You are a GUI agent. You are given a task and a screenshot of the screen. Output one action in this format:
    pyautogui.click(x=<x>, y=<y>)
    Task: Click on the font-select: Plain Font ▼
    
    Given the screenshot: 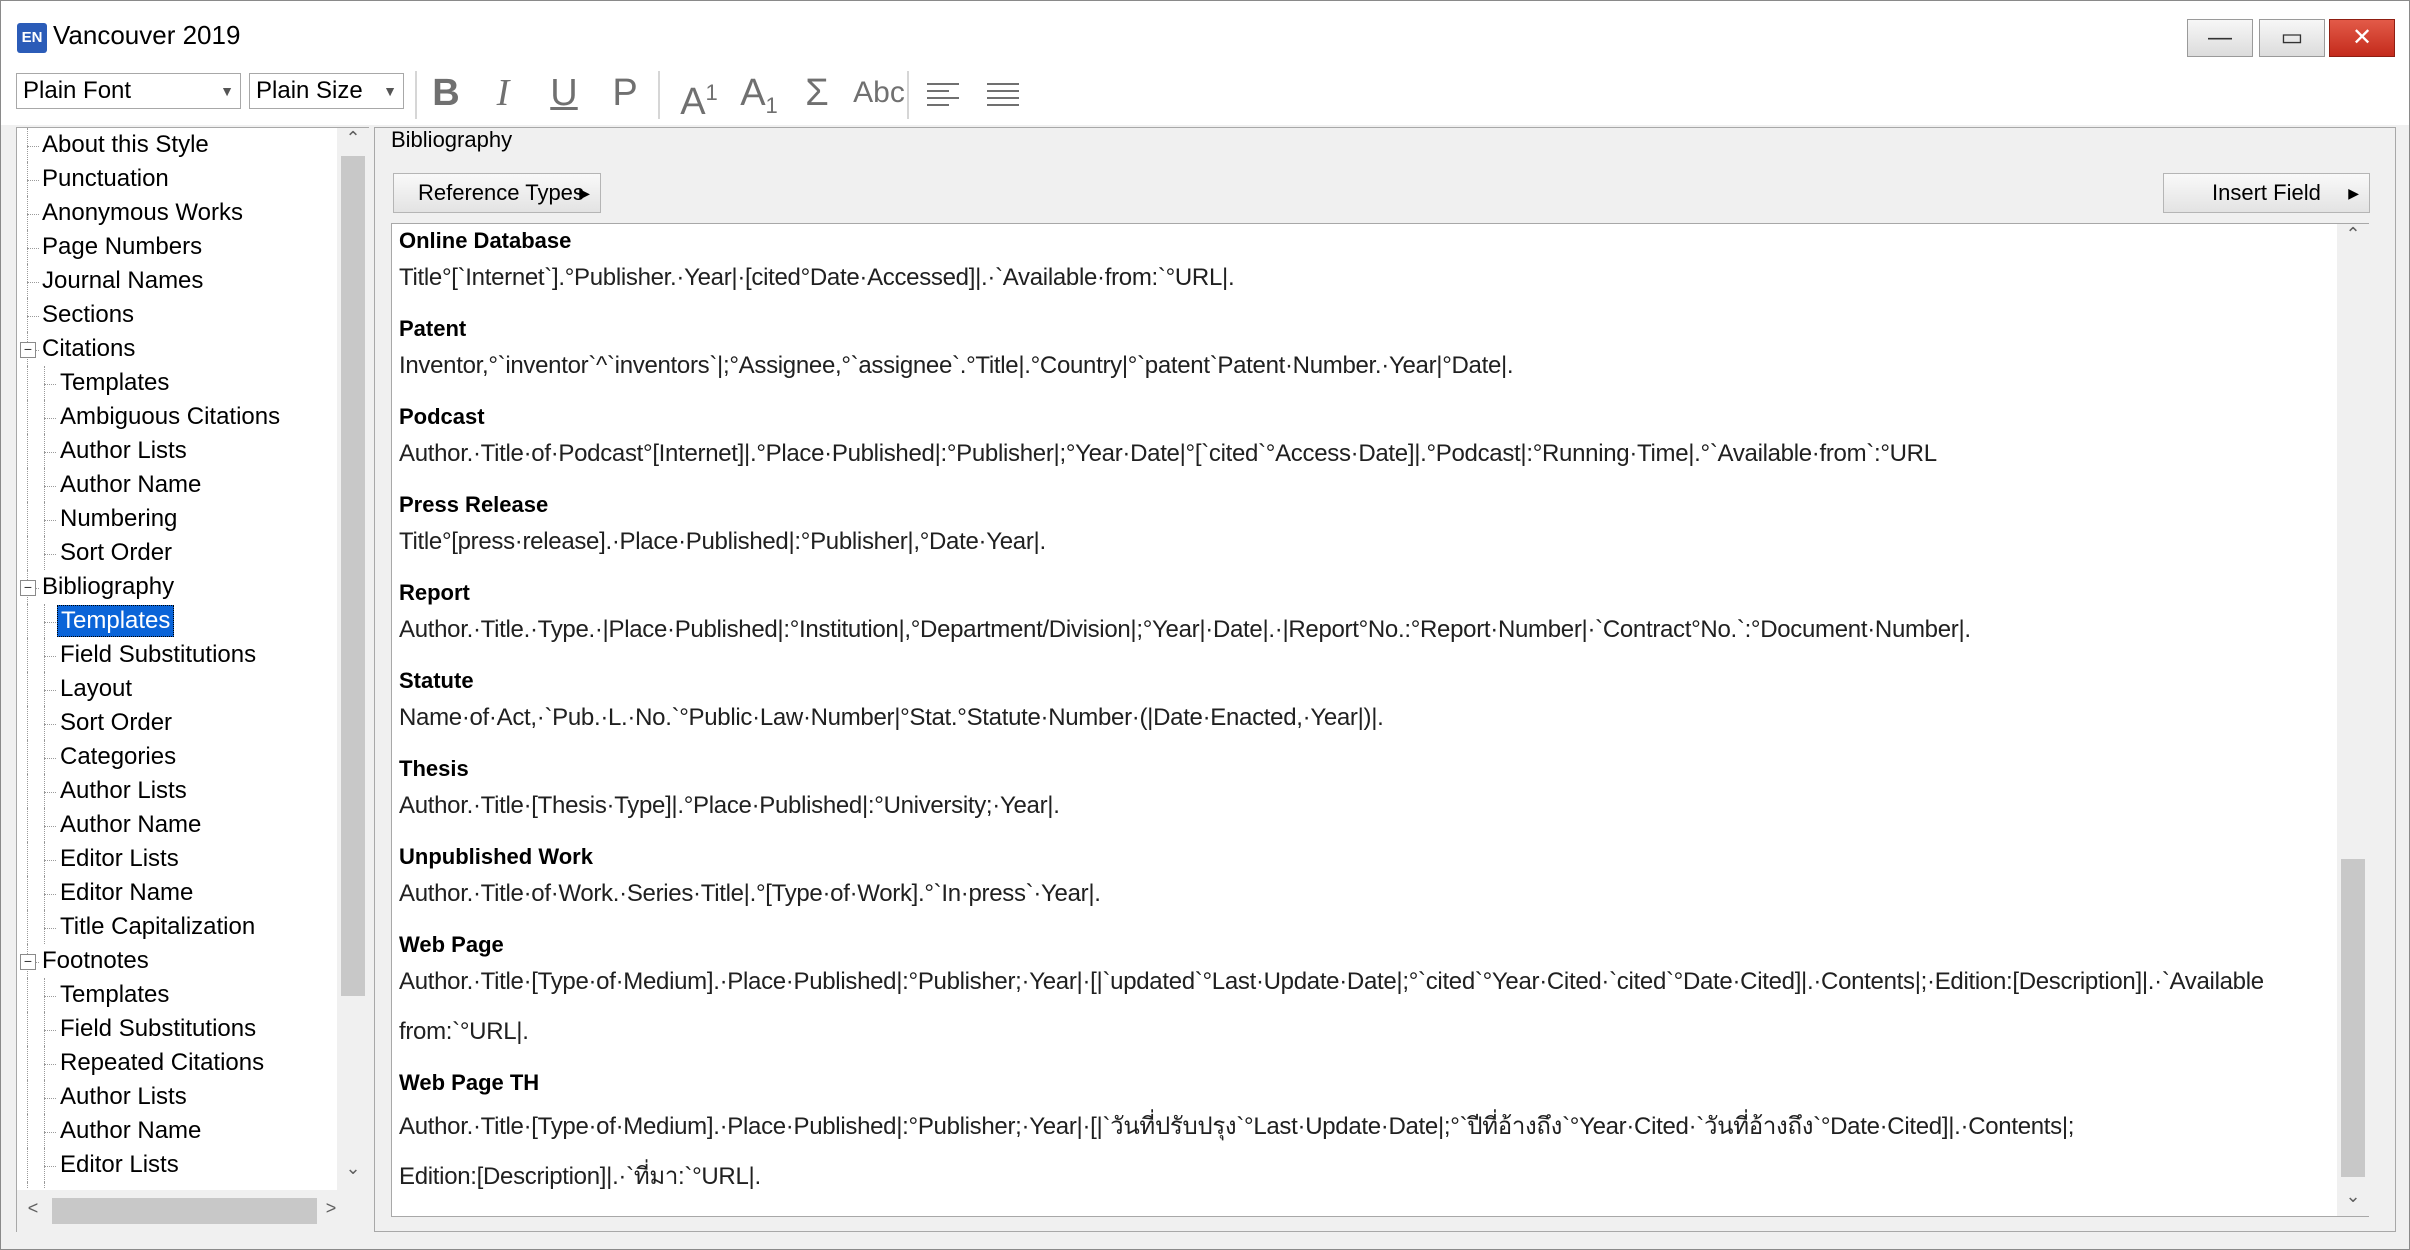 What is the action you would take?
    pyautogui.click(x=128, y=91)
    